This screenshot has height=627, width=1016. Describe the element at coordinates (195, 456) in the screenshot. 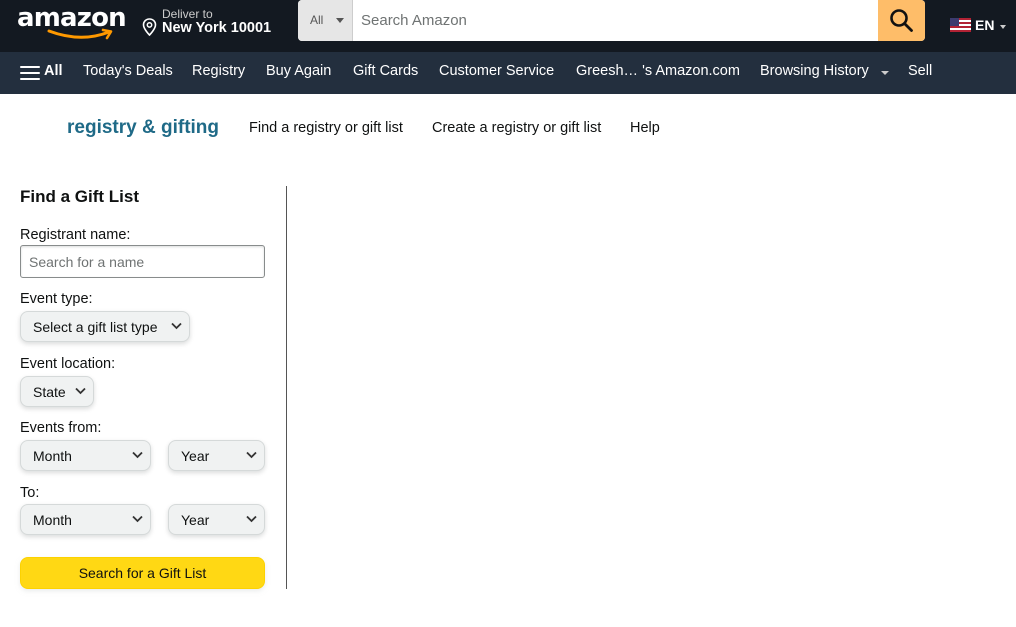

I see `from-year-value: Year` at that location.